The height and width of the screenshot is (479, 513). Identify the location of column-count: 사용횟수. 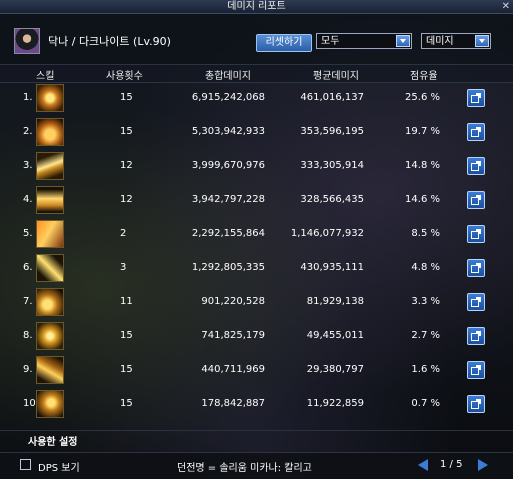
(124, 76).